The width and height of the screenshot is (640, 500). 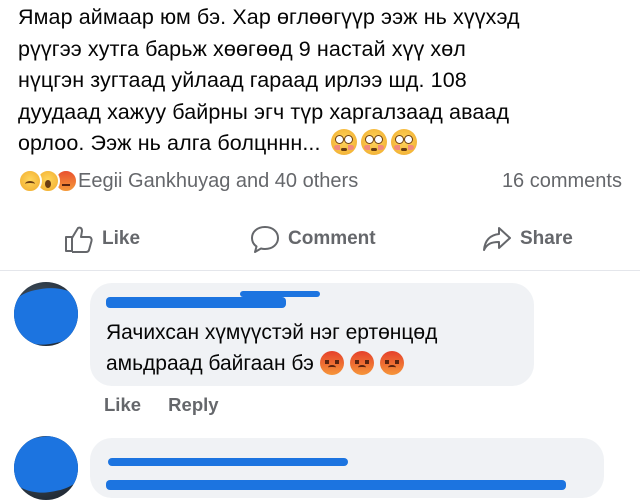 I want to click on comment-actions: Like Reply, so click(x=172, y=405).